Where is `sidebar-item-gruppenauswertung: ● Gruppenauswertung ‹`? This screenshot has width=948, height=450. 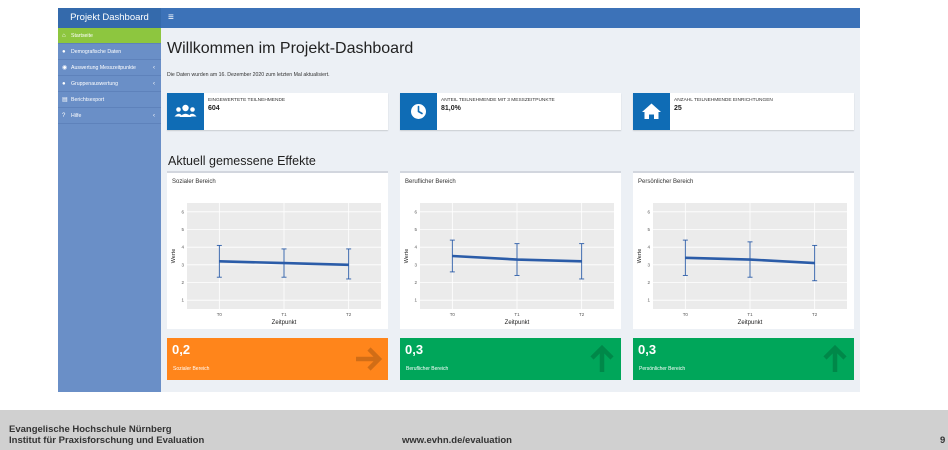 sidebar-item-gruppenauswertung: ● Gruppenauswertung ‹ is located at coordinates (109, 84).